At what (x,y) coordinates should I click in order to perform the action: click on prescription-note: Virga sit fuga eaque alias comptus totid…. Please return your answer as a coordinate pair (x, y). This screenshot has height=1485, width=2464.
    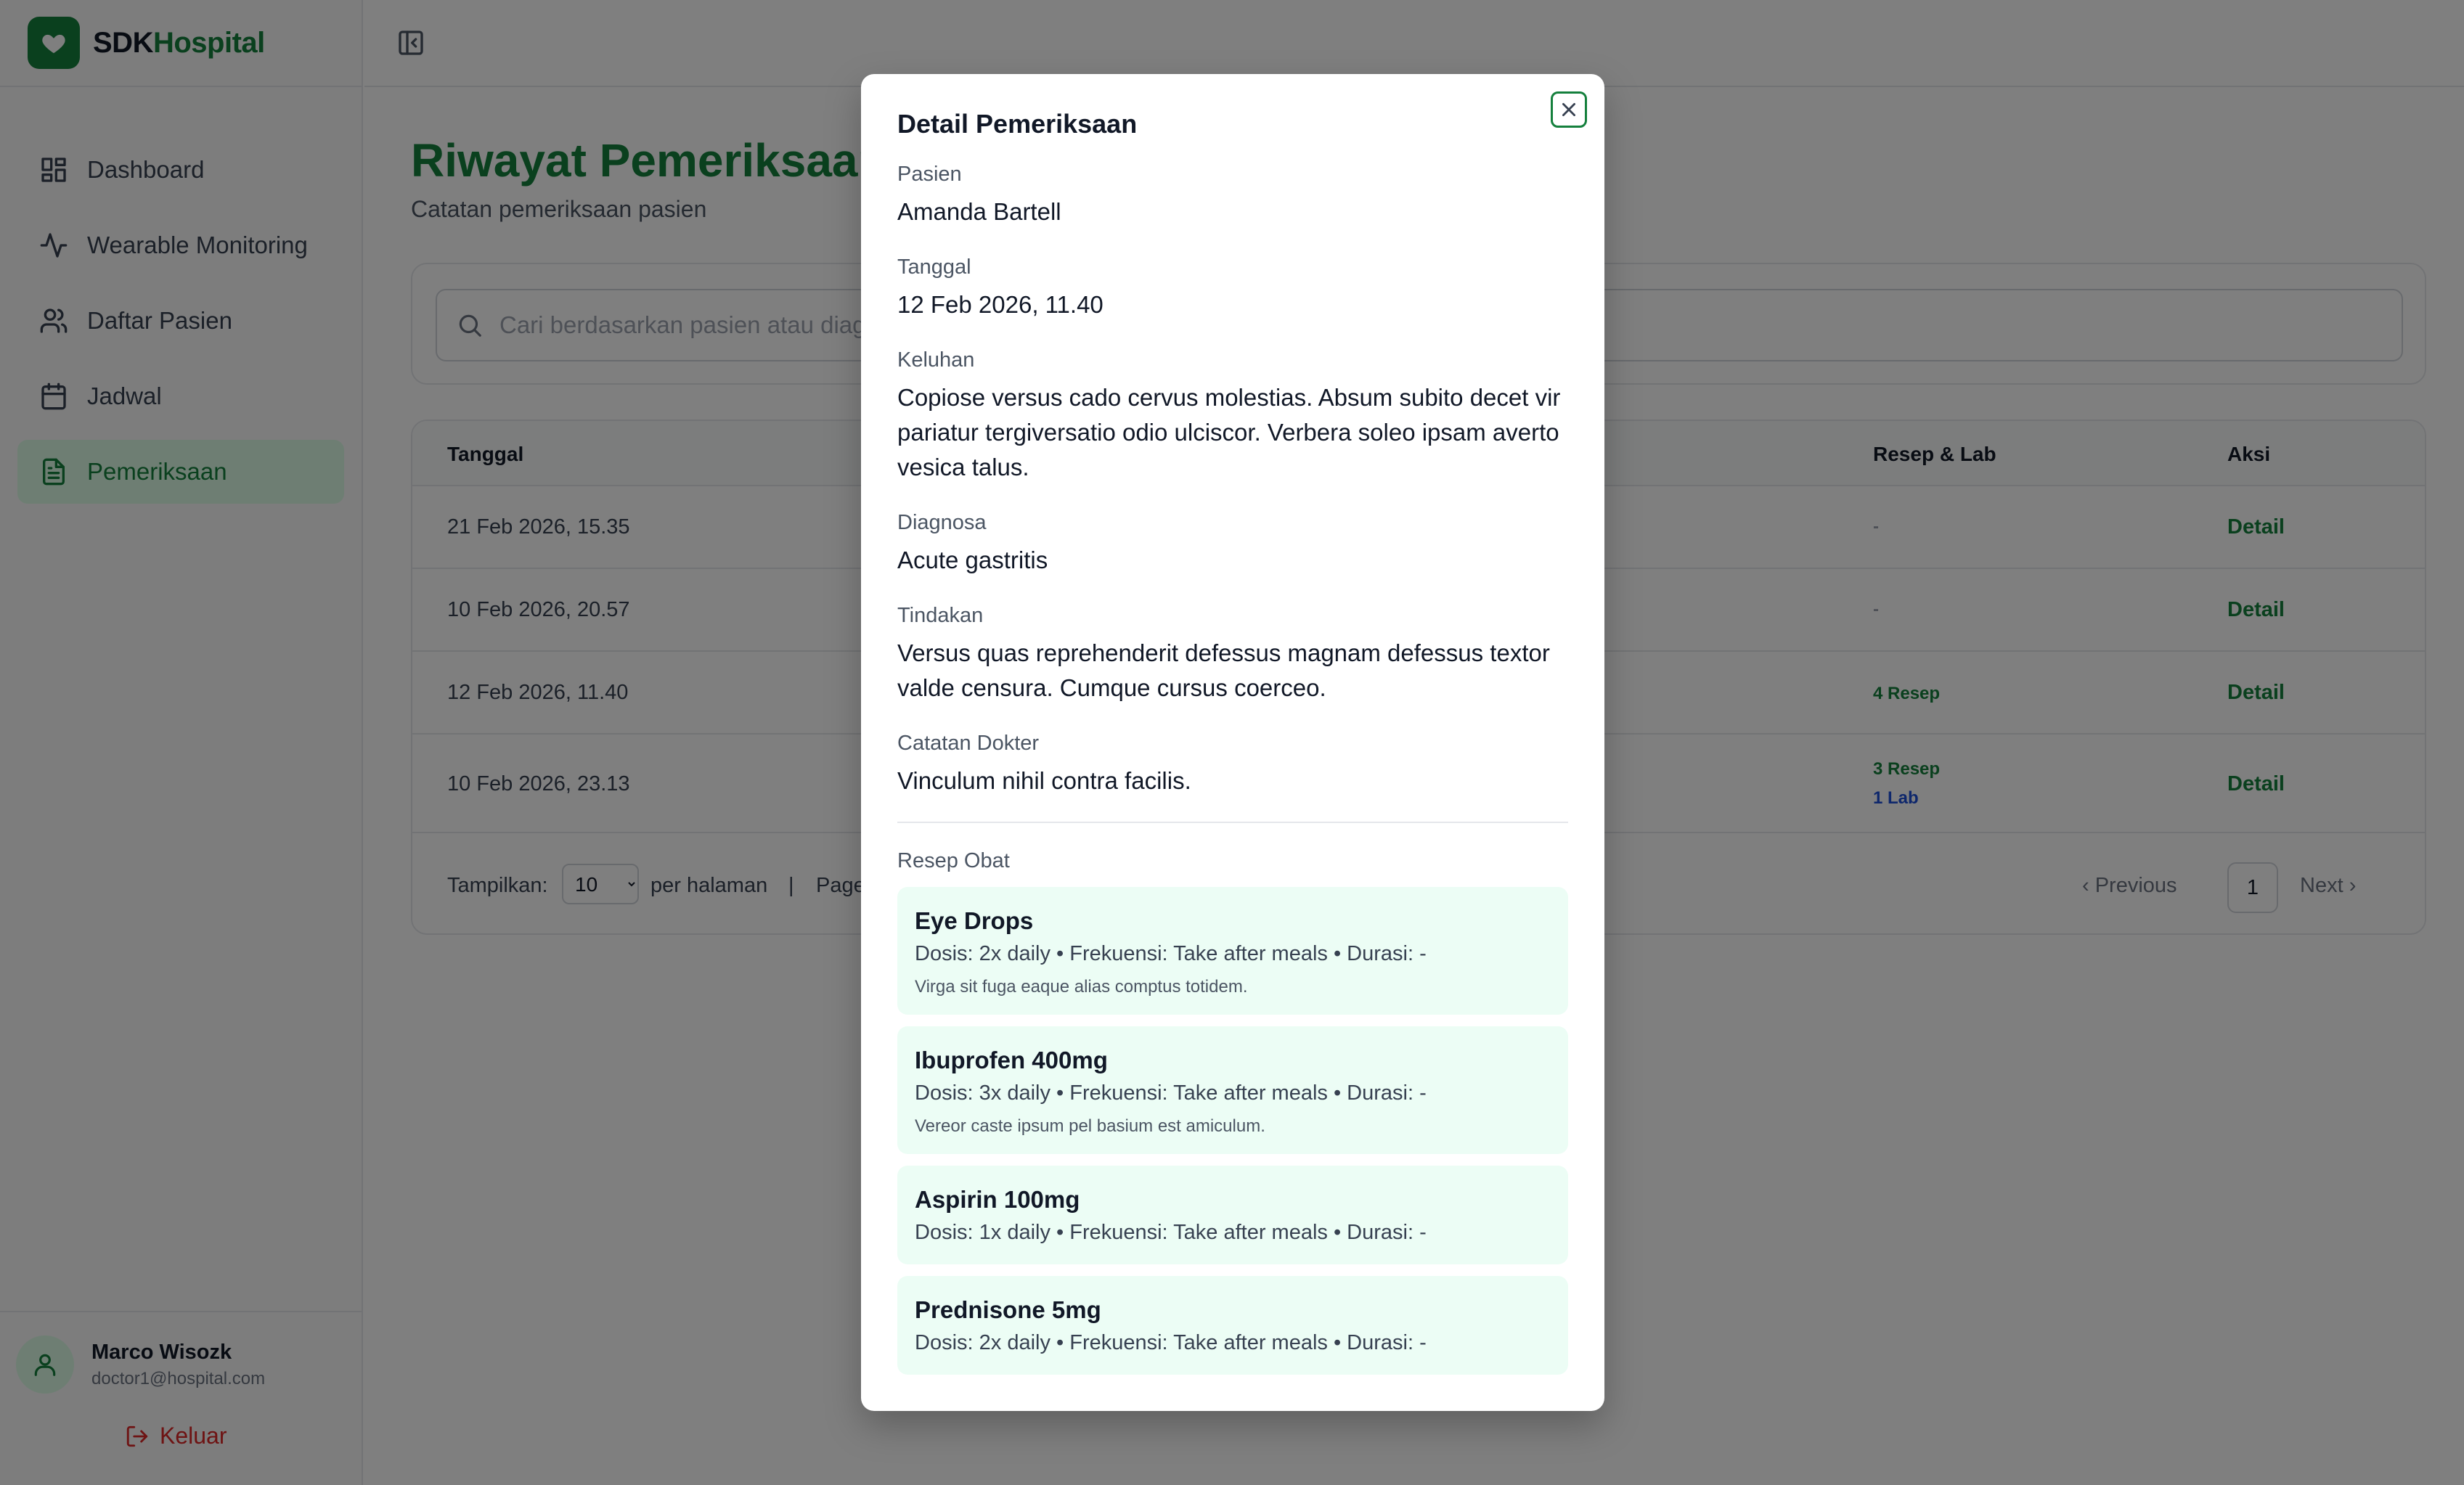
    Looking at the image, I should click on (1081, 987).